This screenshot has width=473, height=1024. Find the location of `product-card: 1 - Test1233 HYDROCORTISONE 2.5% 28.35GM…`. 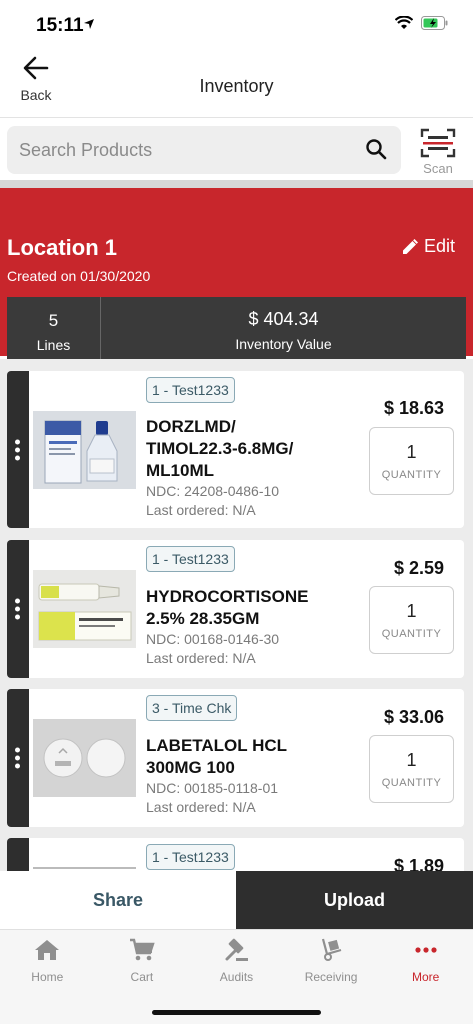

product-card: 1 - Test1233 HYDROCORTISONE 2.5% 28.35GM… is located at coordinates (235, 609).